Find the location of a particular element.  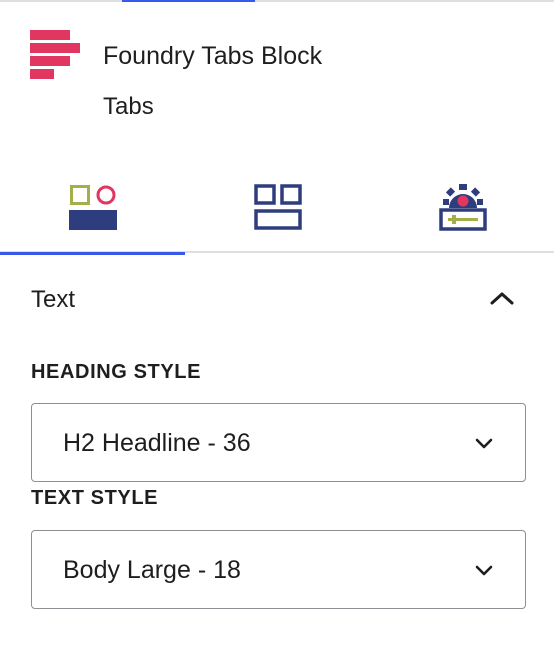

panel-title: Text is located at coordinates (53, 299).